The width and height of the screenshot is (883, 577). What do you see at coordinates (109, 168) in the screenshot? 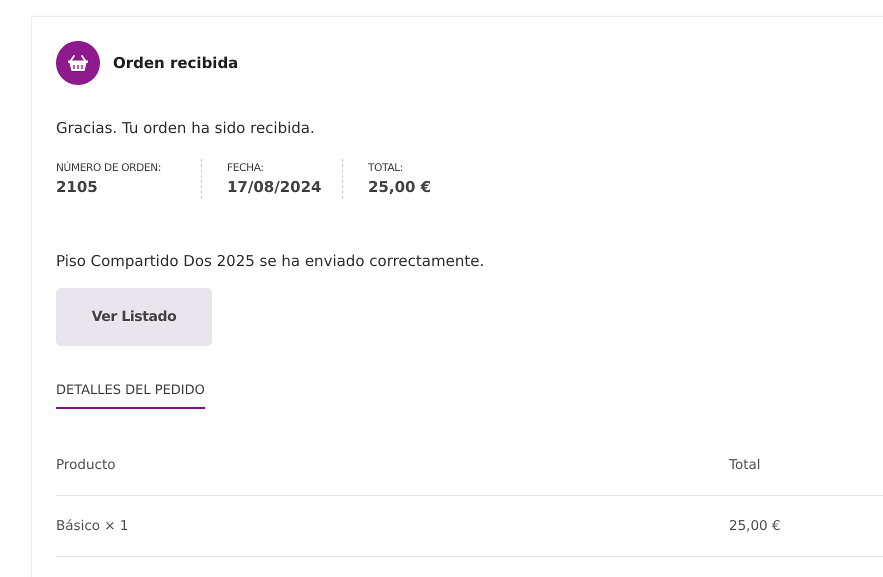
I see `overview-label: NÚMERO DE ORDEN:` at bounding box center [109, 168].